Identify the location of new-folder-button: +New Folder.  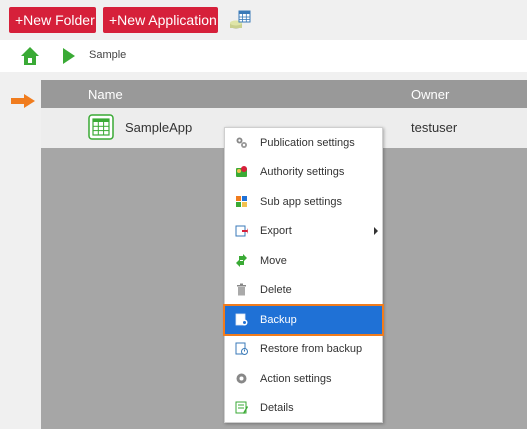
(52, 20).